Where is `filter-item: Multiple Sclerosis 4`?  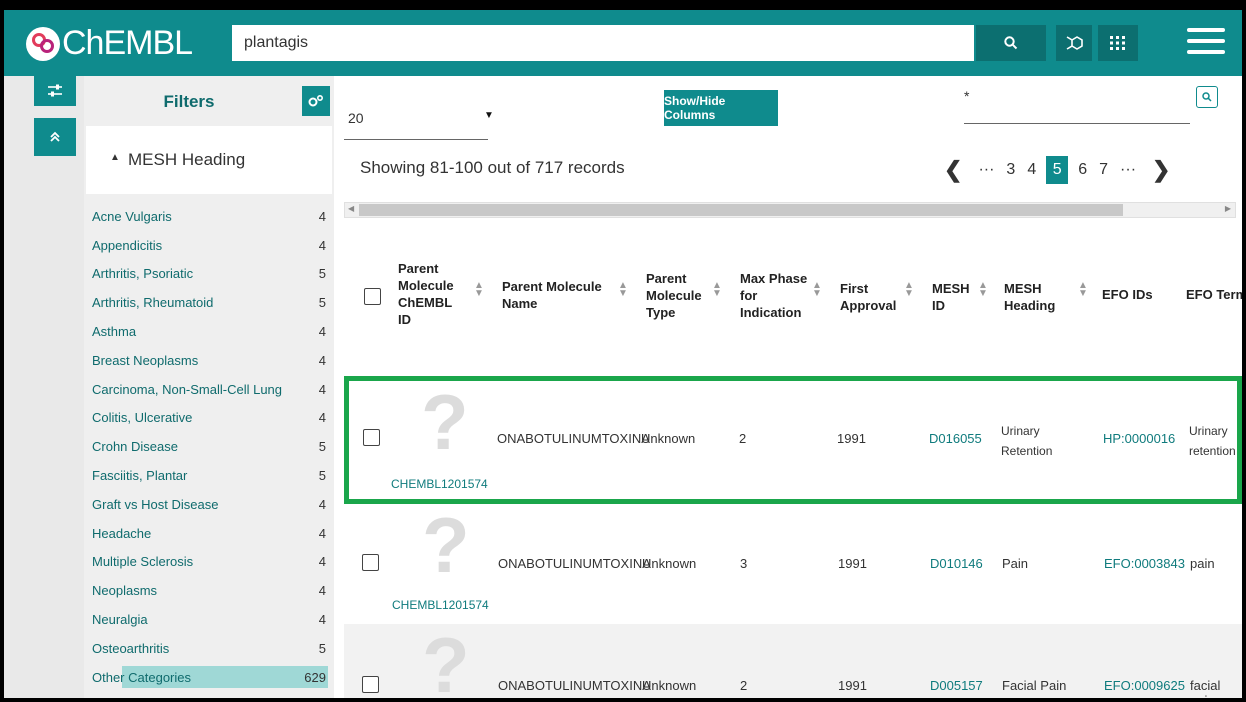 filter-item: Multiple Sclerosis 4 is located at coordinates (209, 562).